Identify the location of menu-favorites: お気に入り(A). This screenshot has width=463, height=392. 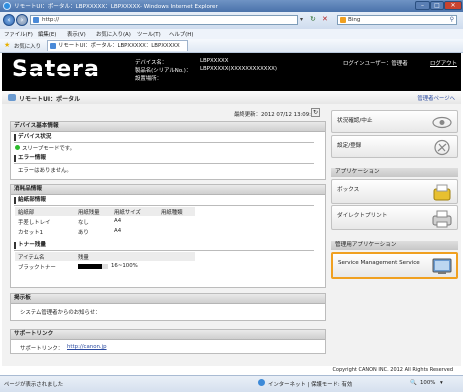
(113, 34).